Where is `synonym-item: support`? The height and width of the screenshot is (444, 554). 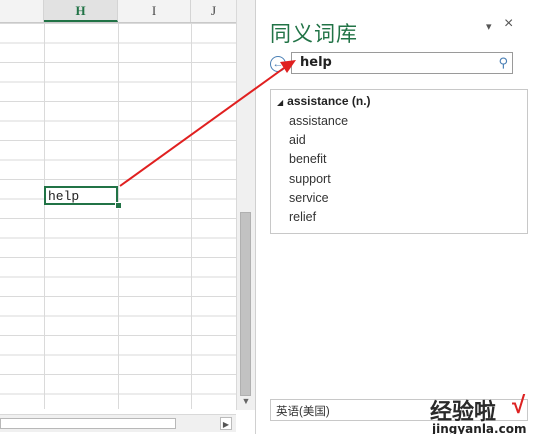 synonym-item: support is located at coordinates (310, 179).